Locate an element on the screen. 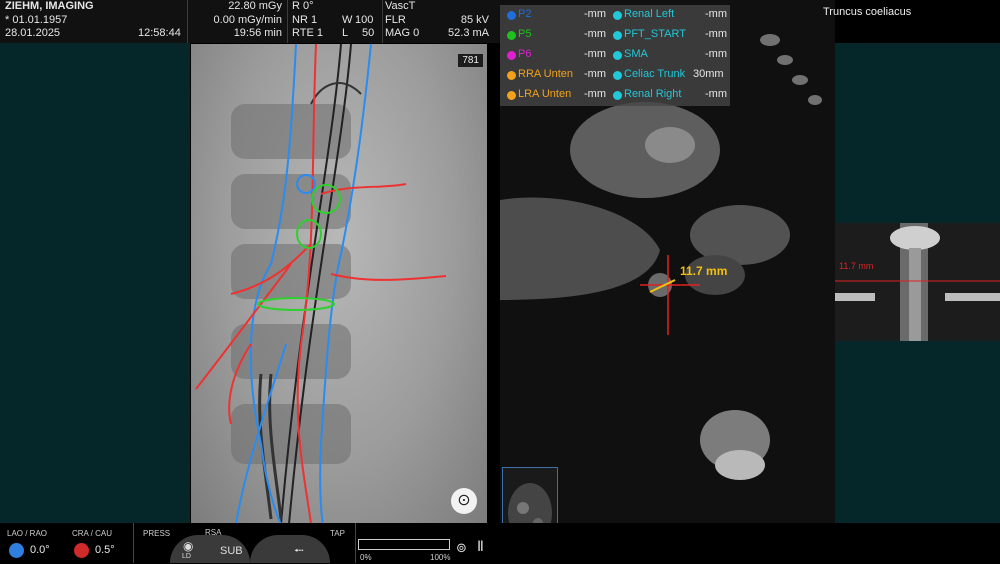  progress-min: 0% is located at coordinates (366, 557).